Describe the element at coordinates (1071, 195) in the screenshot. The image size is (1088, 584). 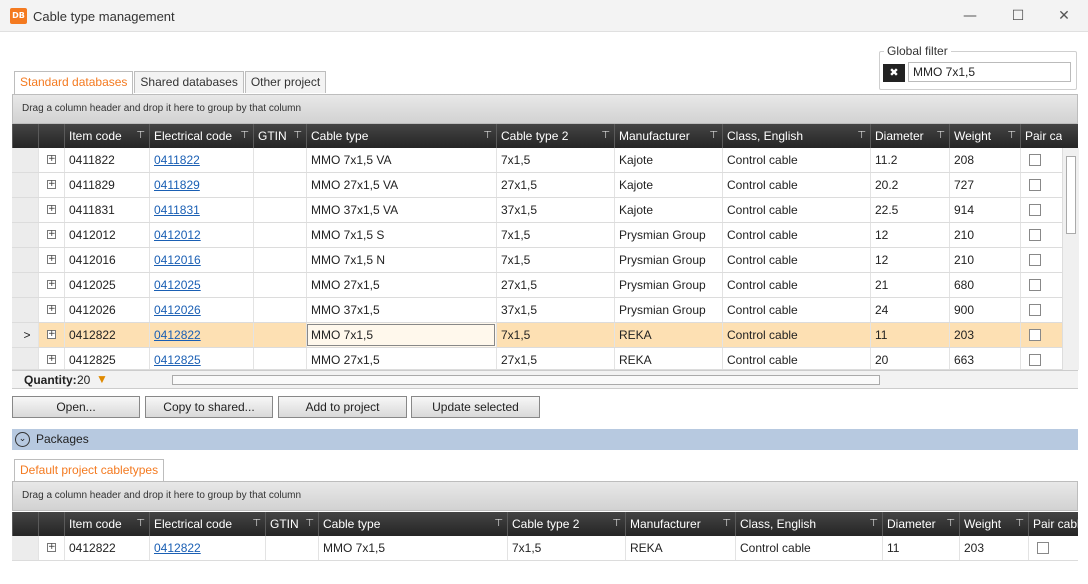
I see `vertical-scroll-thumb` at that location.